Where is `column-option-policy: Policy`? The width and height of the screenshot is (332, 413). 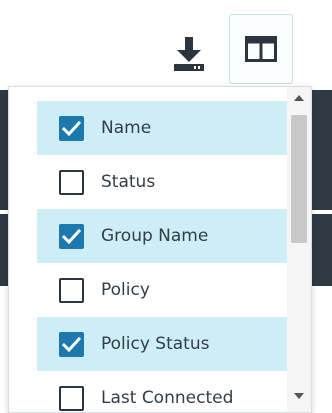 column-option-policy: Policy is located at coordinates (162, 290).